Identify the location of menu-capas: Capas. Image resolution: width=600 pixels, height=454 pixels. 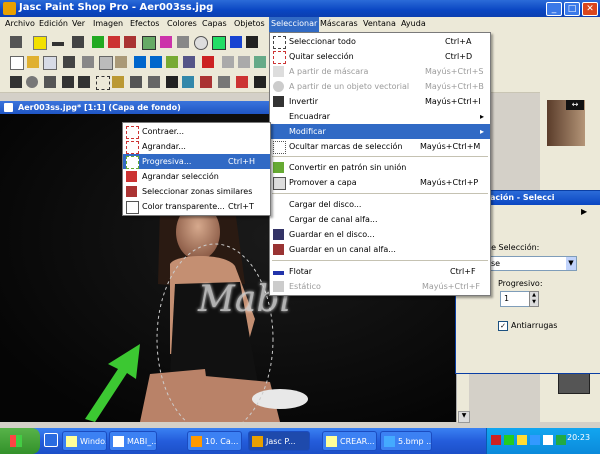
(214, 24).